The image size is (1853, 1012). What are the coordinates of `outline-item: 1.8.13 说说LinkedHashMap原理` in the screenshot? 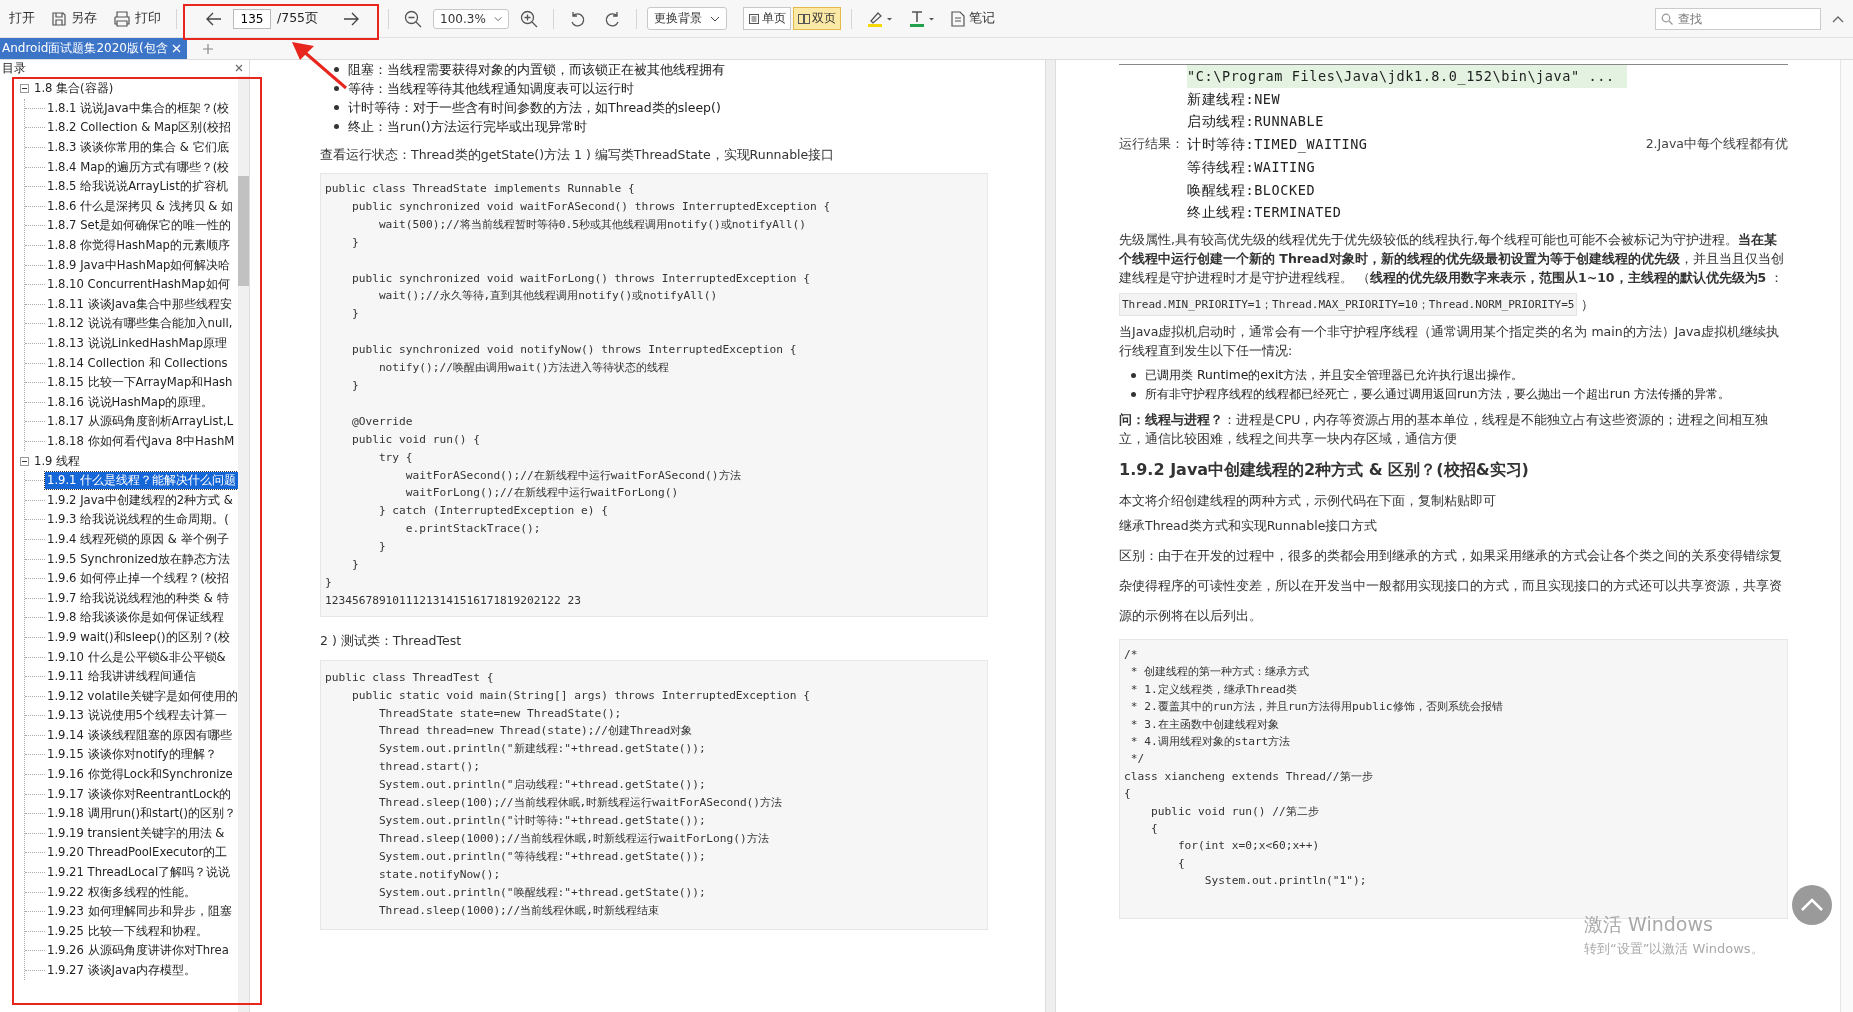 It's located at (137, 343).